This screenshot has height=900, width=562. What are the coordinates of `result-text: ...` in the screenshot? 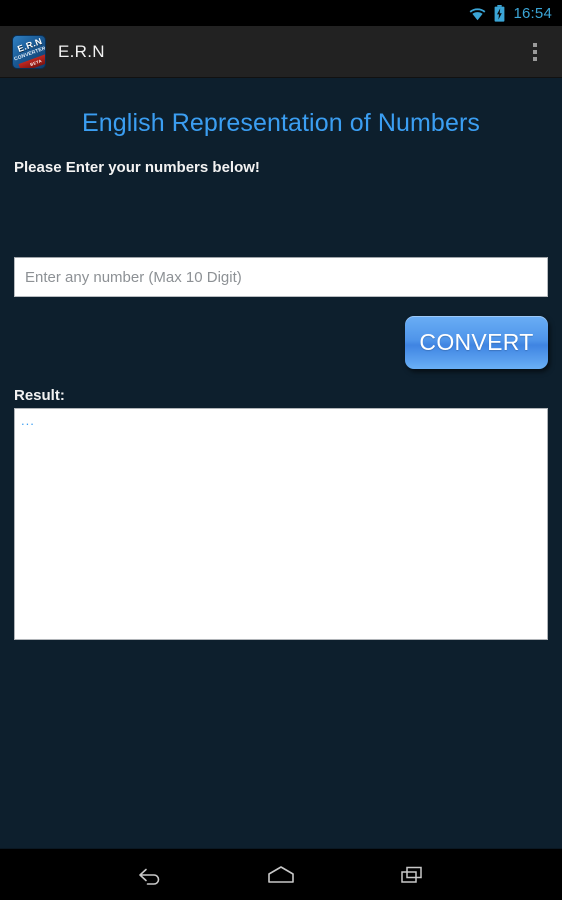 It's located at (28, 420).